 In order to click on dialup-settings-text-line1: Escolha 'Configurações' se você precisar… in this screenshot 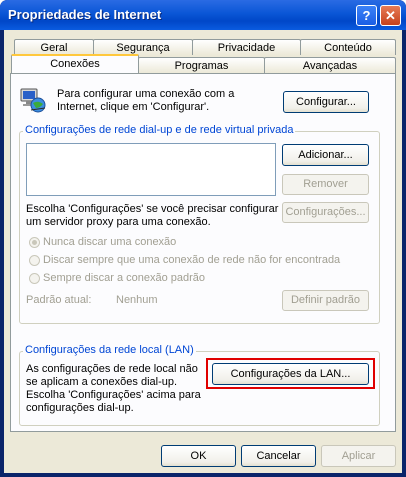, I will do `click(152, 209)`.